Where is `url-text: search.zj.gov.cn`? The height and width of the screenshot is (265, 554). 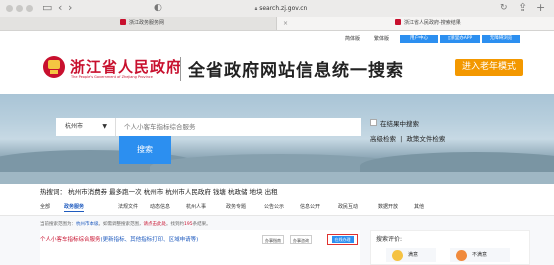 url-text: search.zj.gov.cn is located at coordinates (283, 8).